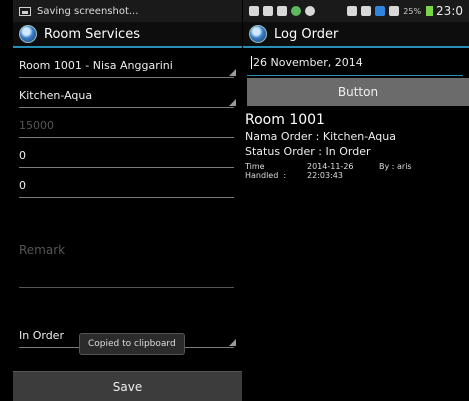 This screenshot has height=401, width=469. Describe the element at coordinates (56, 95) in the screenshot. I see `item-spinner-value: Kitchen-Aqua` at that location.